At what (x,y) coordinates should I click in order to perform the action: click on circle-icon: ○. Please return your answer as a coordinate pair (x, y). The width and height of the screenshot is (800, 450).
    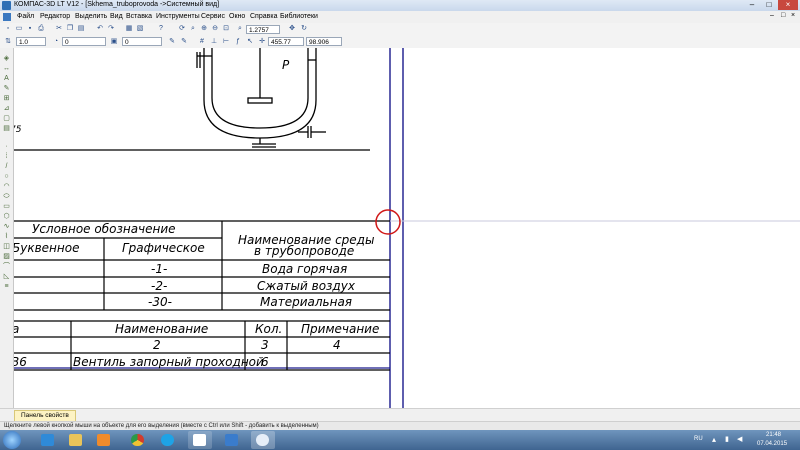
    Looking at the image, I should click on (6, 176).